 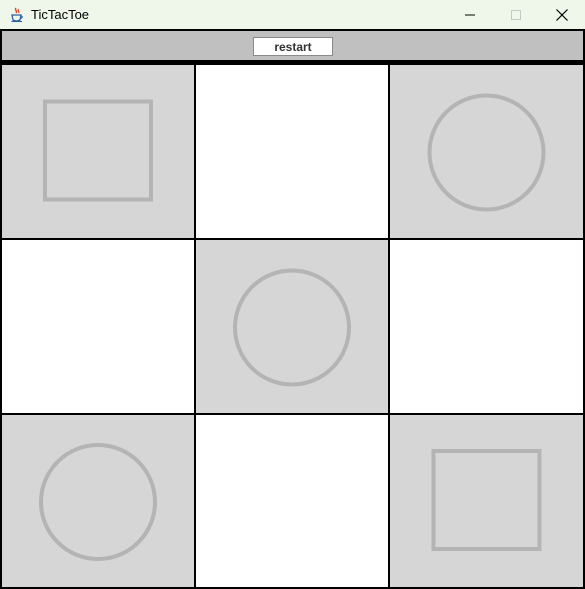 I want to click on maximize-button, so click(x=516, y=14).